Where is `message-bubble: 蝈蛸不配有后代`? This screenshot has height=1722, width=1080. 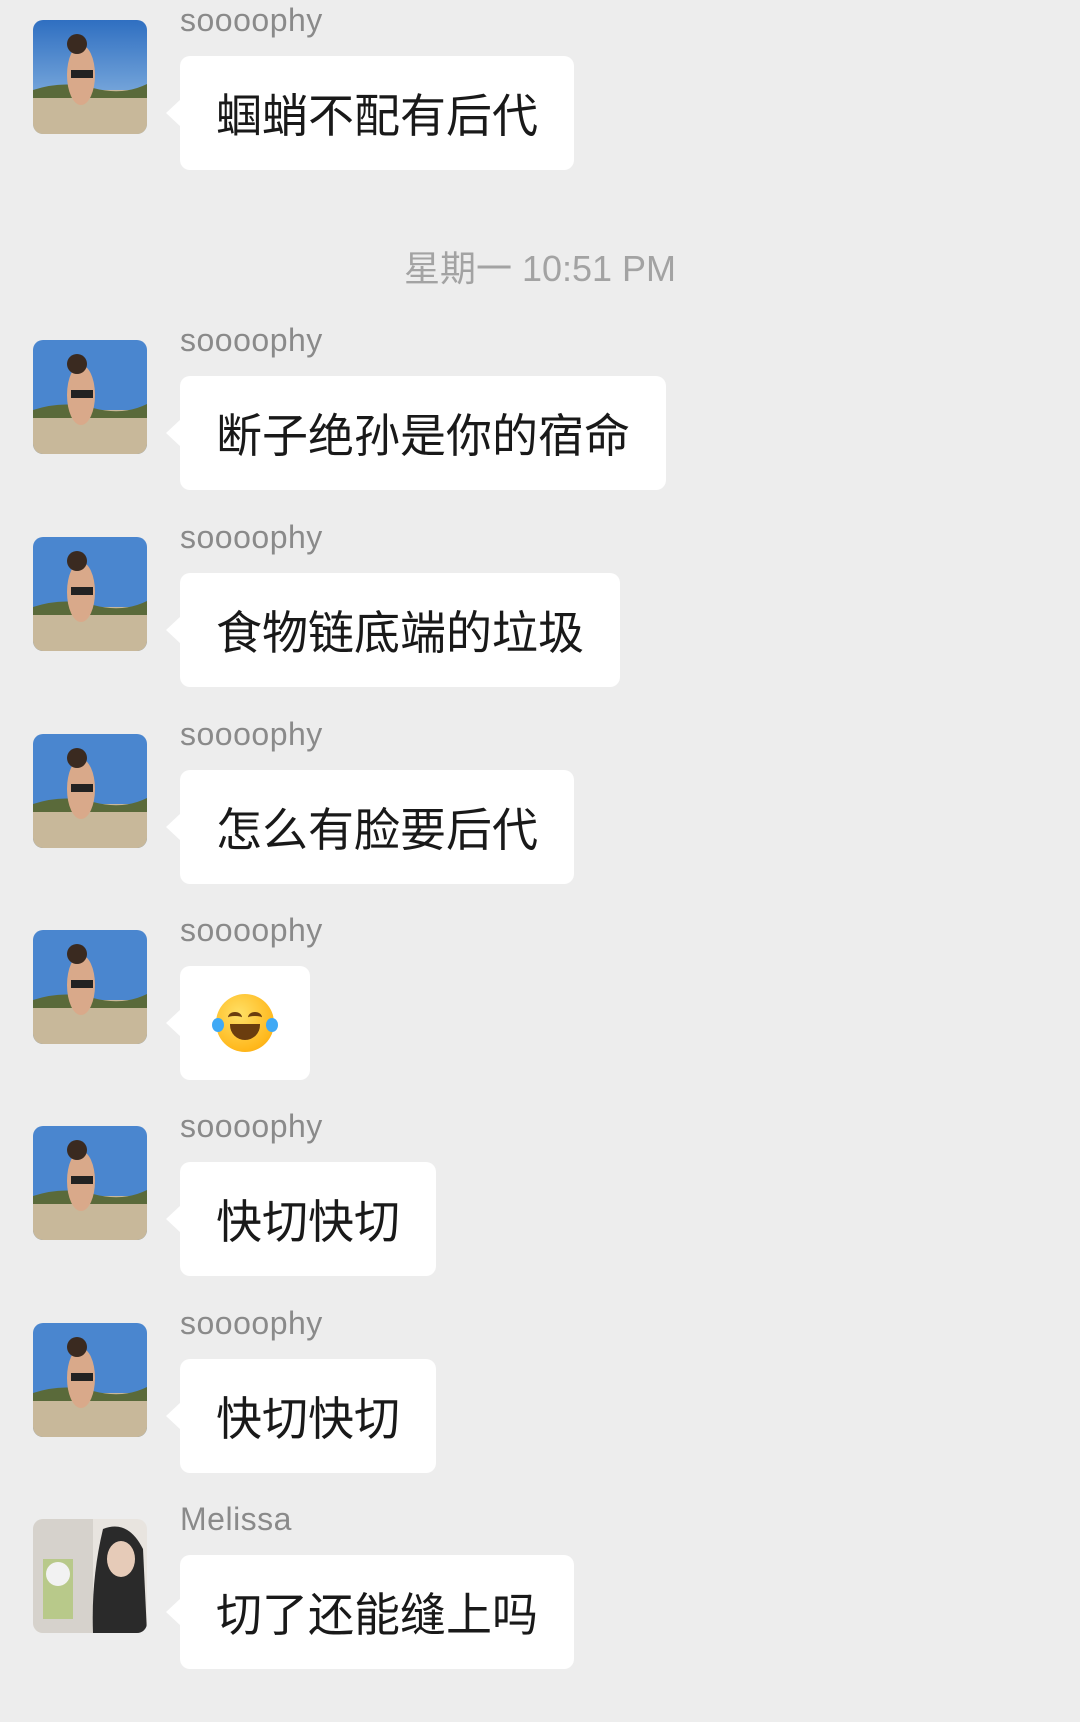 message-bubble: 蝈蛸不配有后代 is located at coordinates (370, 113).